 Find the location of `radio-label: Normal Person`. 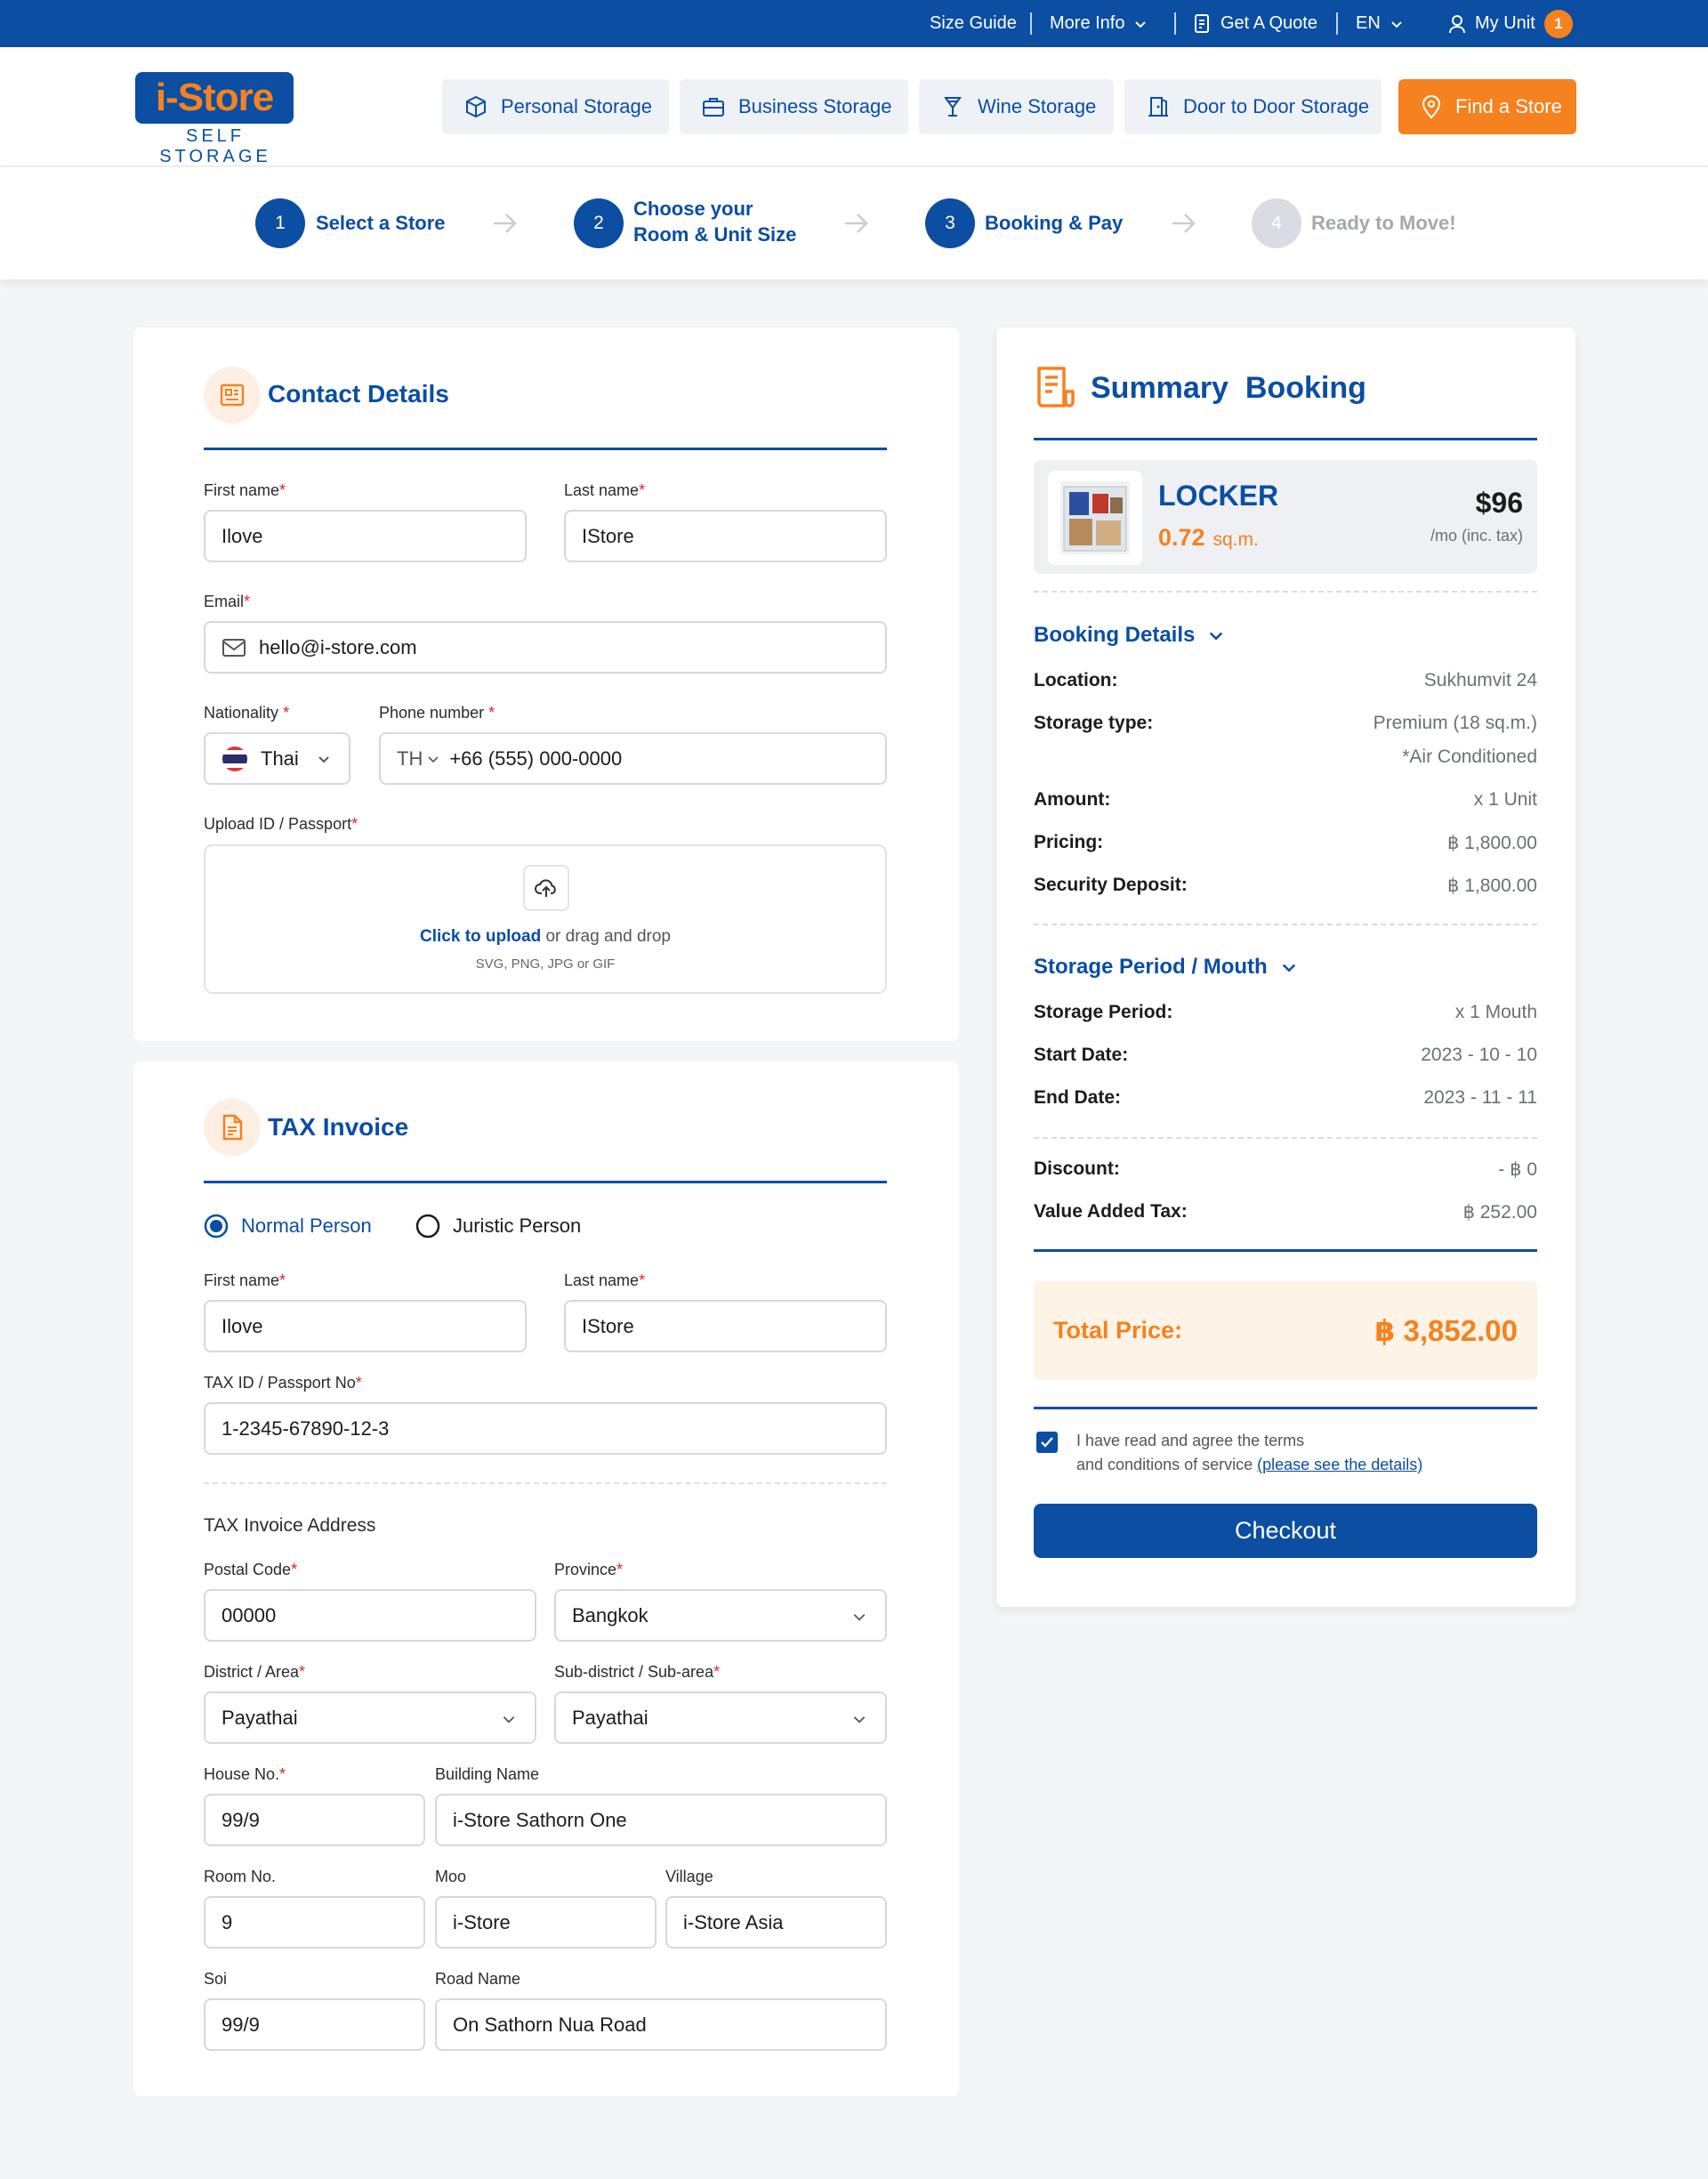

radio-label: Normal Person is located at coordinates (306, 1226).